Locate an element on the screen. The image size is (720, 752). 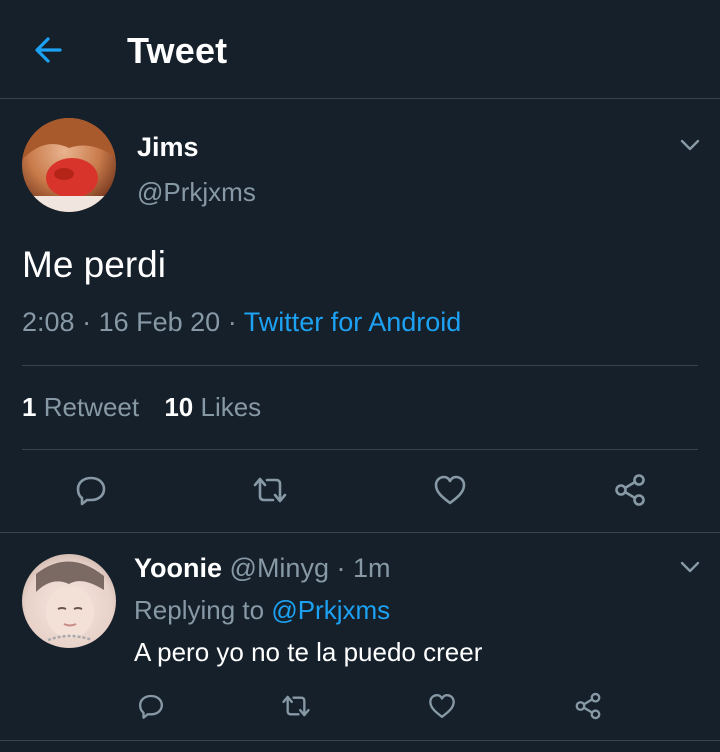
like-count: 10 is located at coordinates (179, 407).